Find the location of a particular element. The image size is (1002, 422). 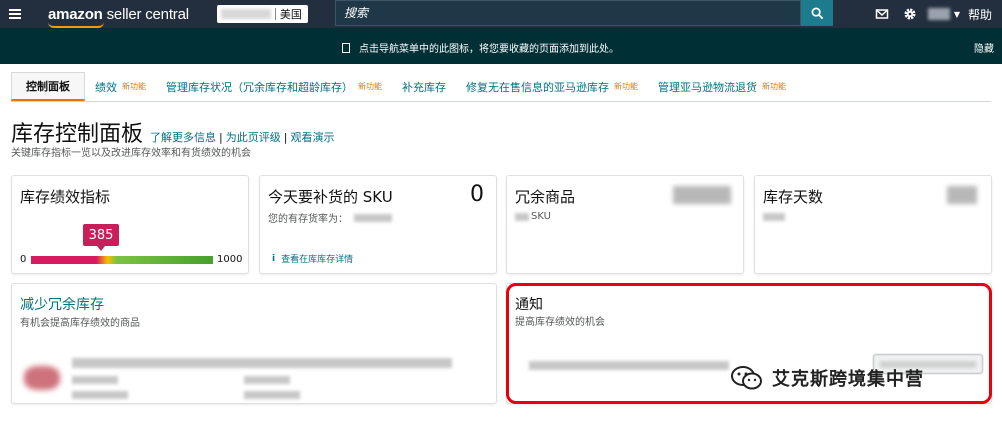

tab-performance: 绩效 新功能 is located at coordinates (120, 86).